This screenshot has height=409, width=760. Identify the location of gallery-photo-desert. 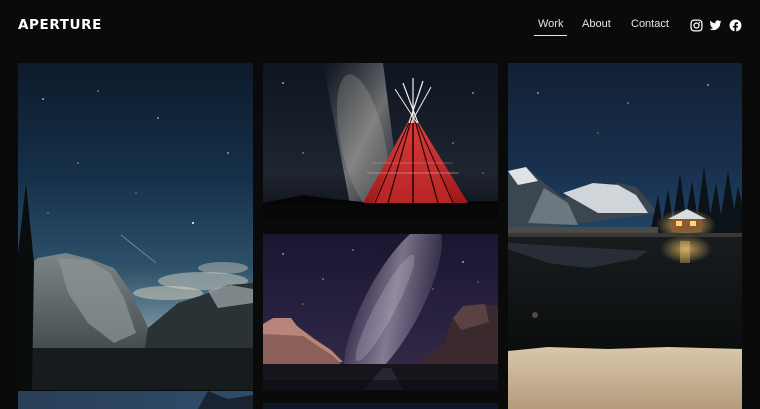
(380, 312).